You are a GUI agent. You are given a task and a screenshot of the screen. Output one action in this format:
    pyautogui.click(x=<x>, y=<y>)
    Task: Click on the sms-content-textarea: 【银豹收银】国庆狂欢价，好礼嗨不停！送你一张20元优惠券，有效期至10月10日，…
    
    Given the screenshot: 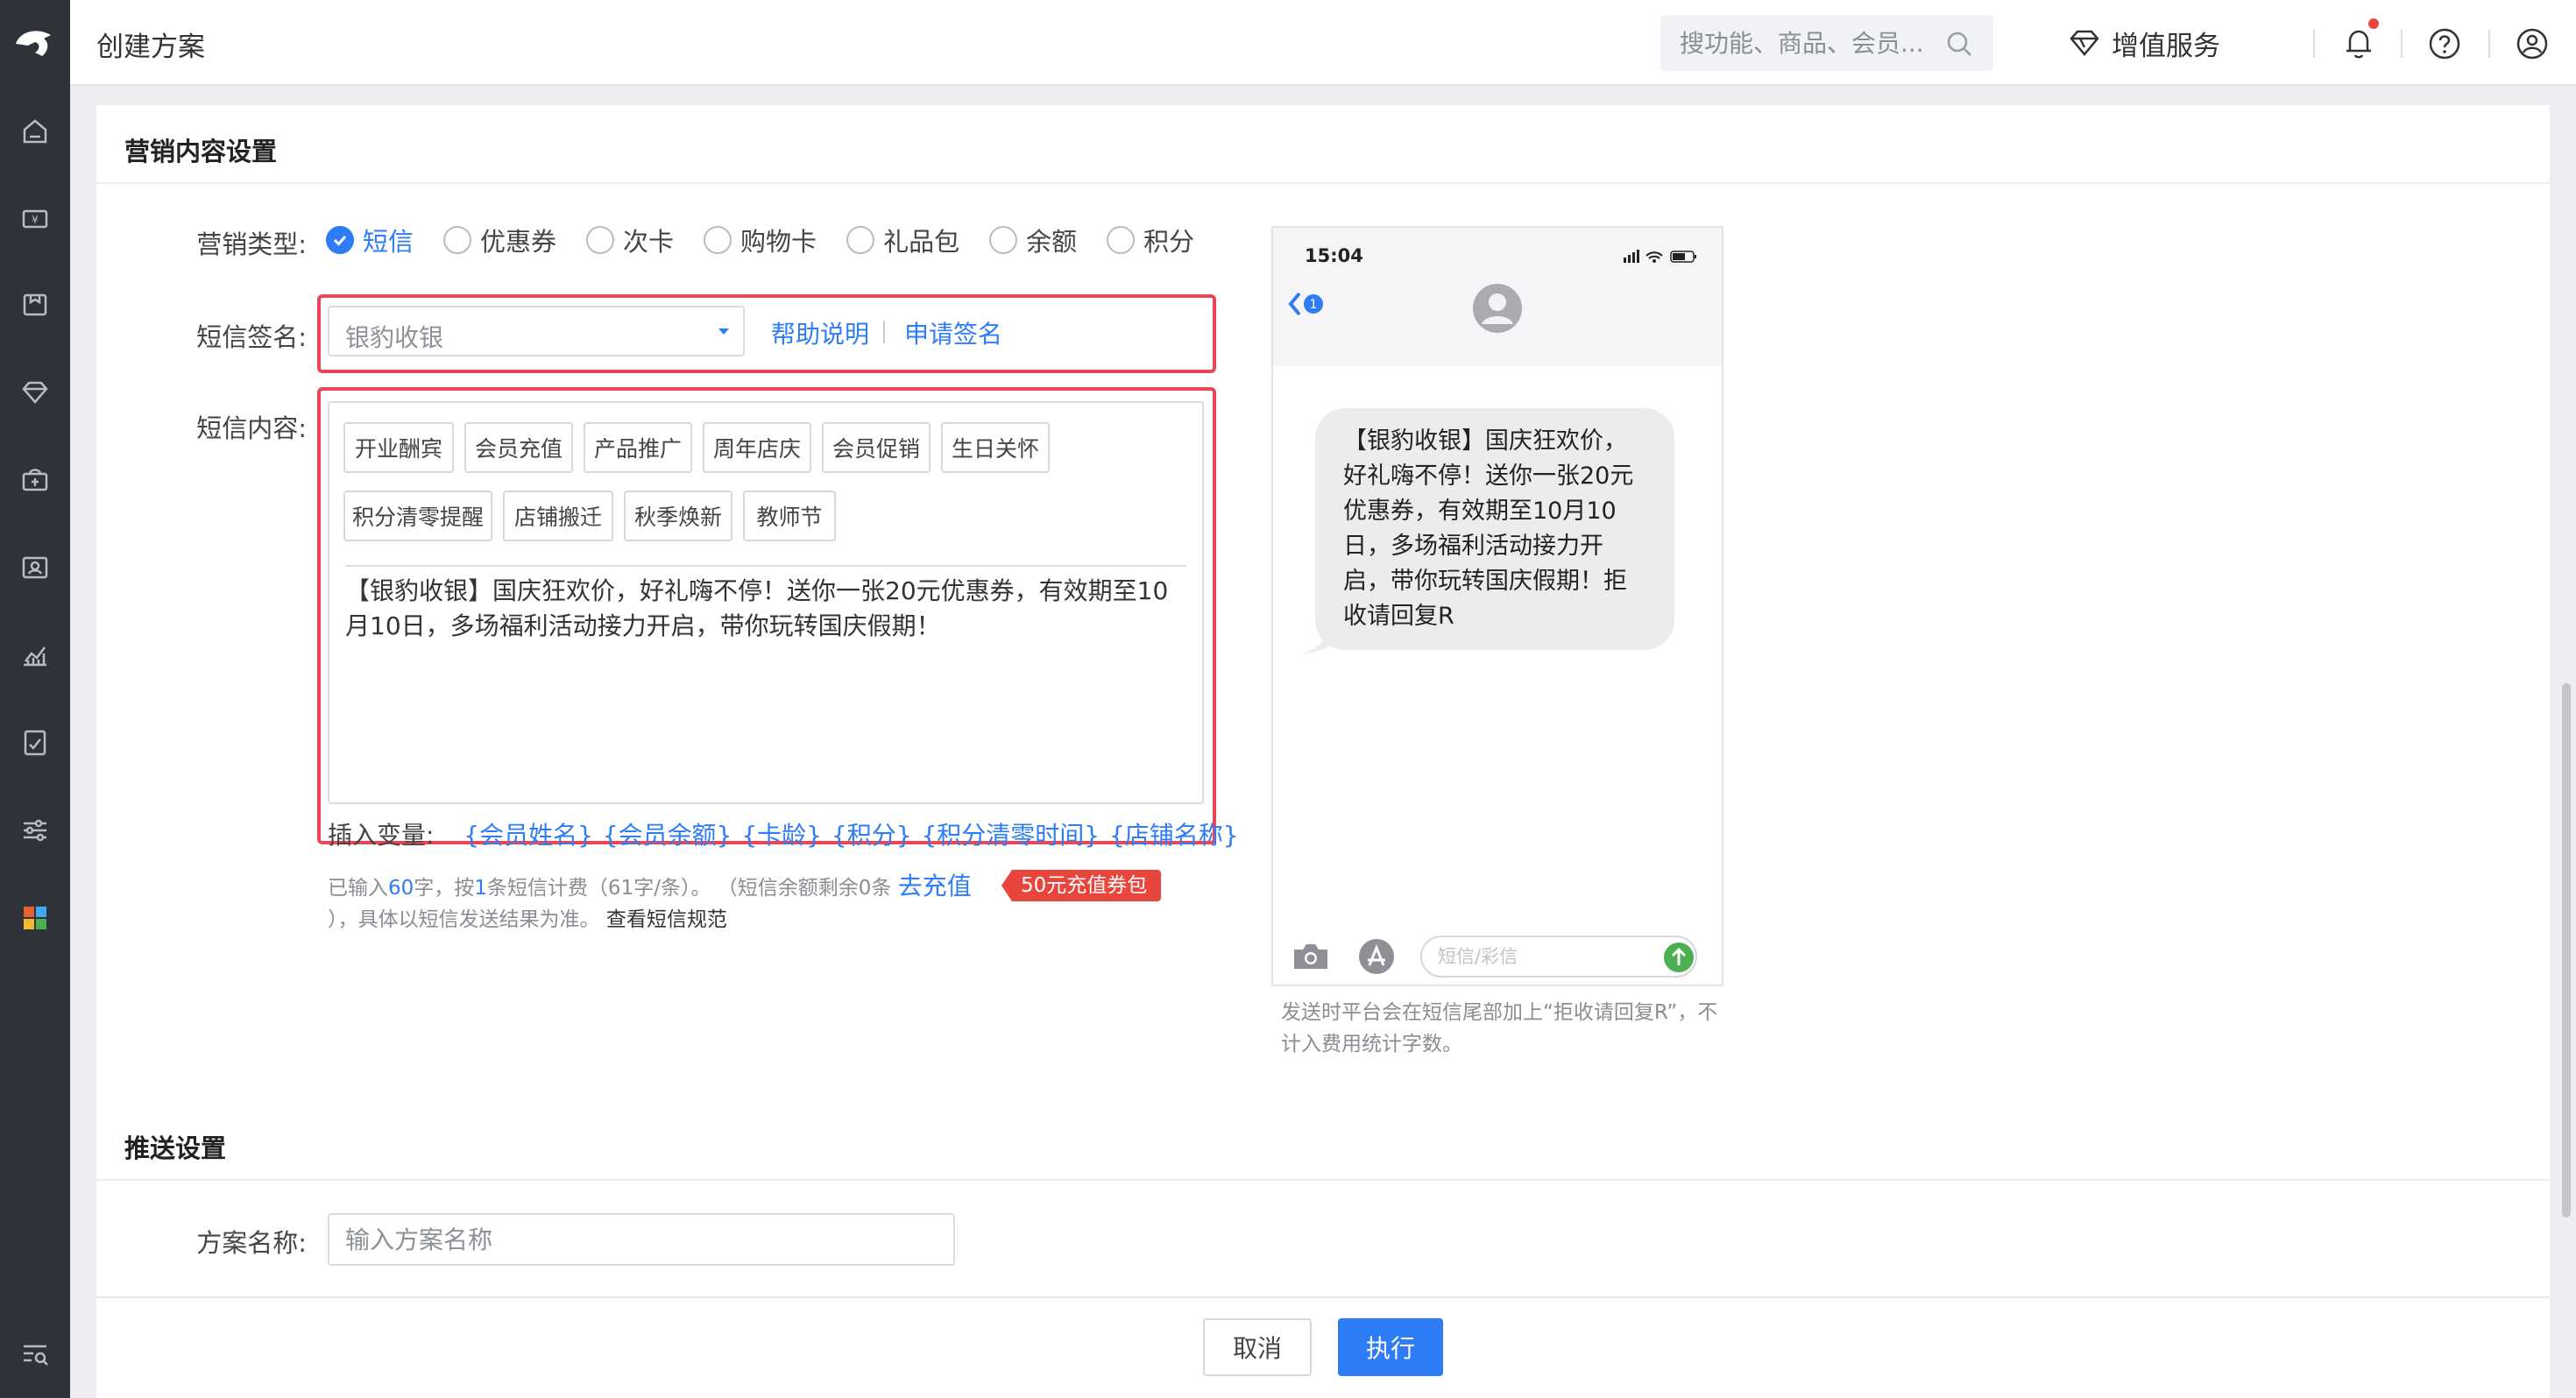 What is the action you would take?
    pyautogui.click(x=766, y=679)
    